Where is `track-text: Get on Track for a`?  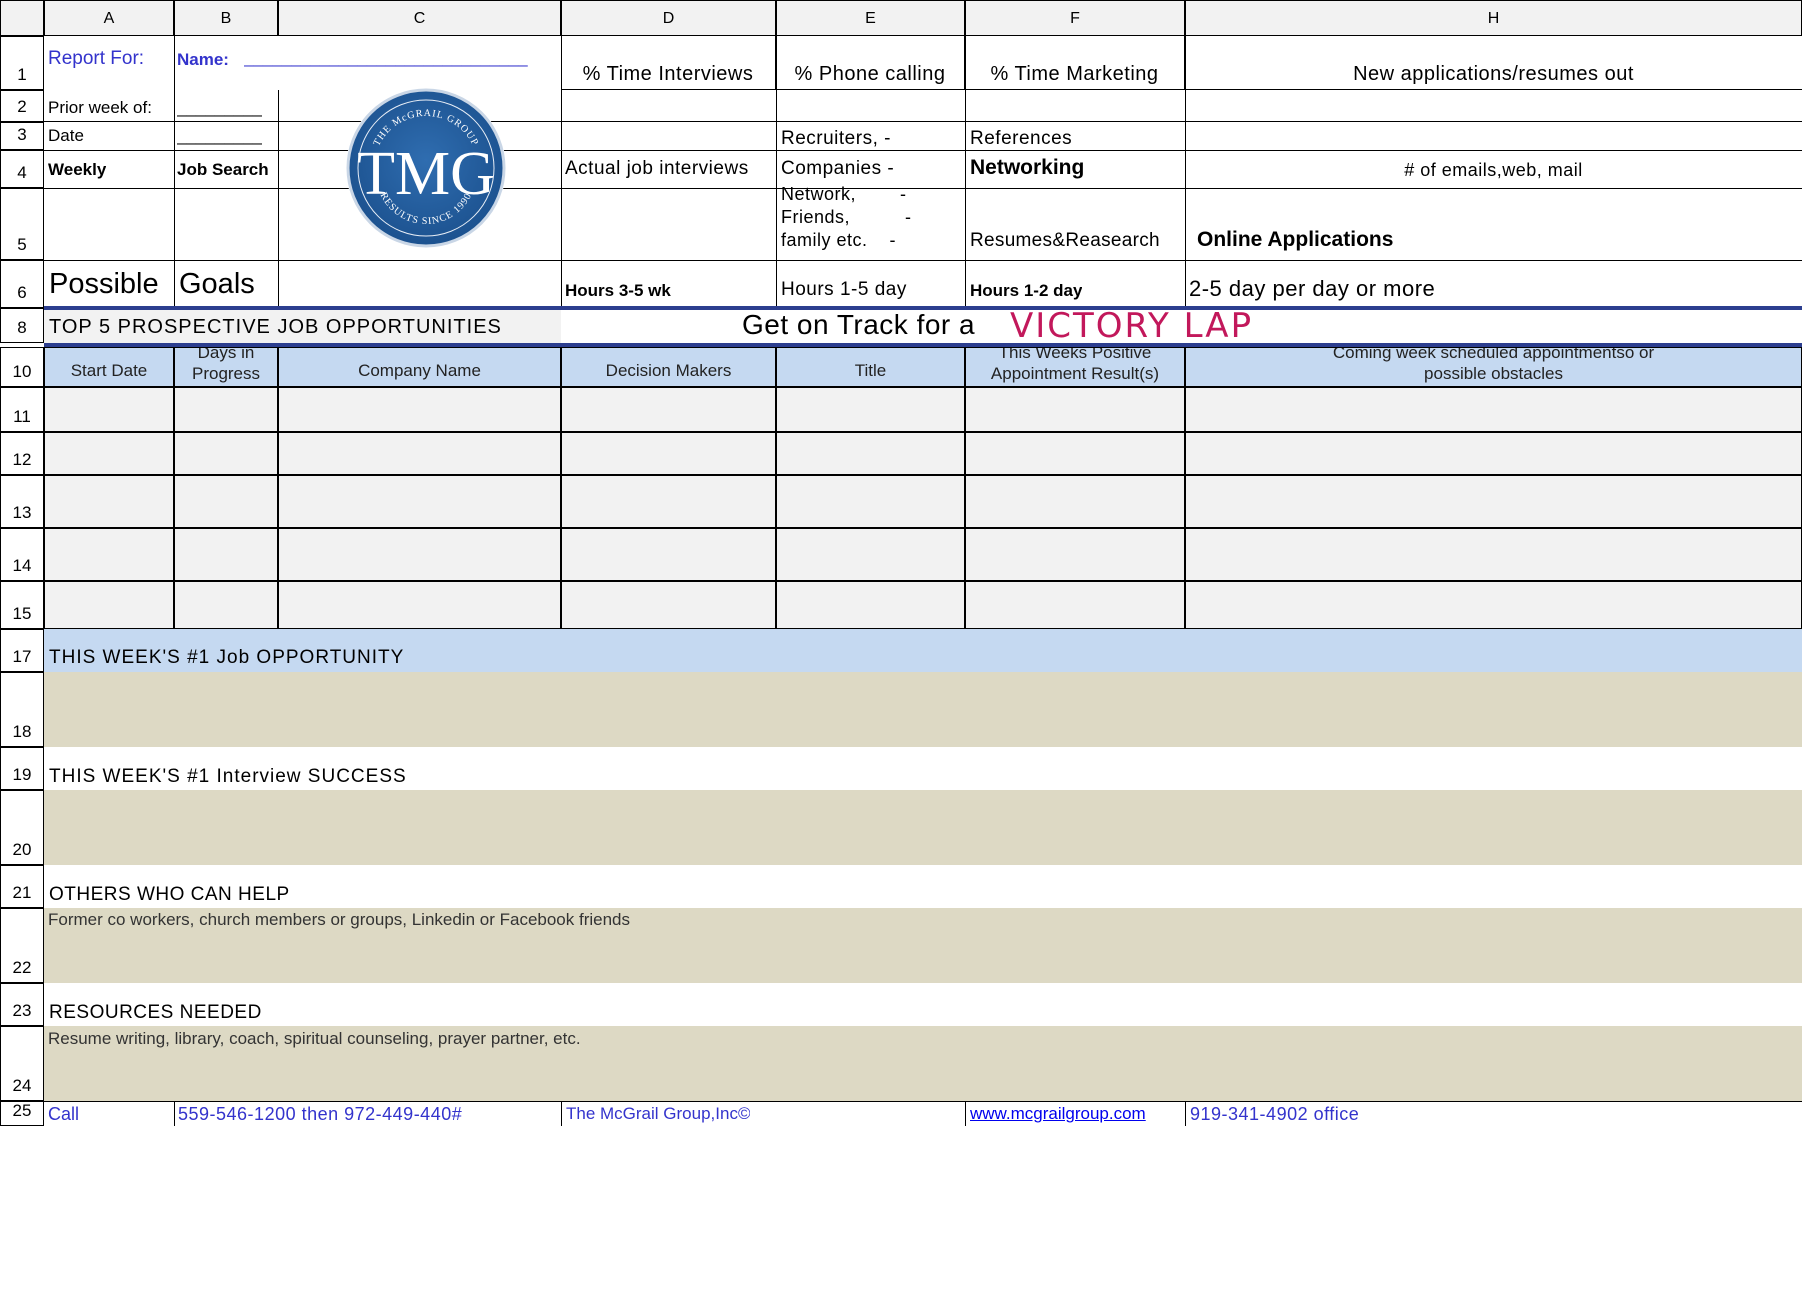
track-text: Get on Track for a is located at coordinates (859, 324).